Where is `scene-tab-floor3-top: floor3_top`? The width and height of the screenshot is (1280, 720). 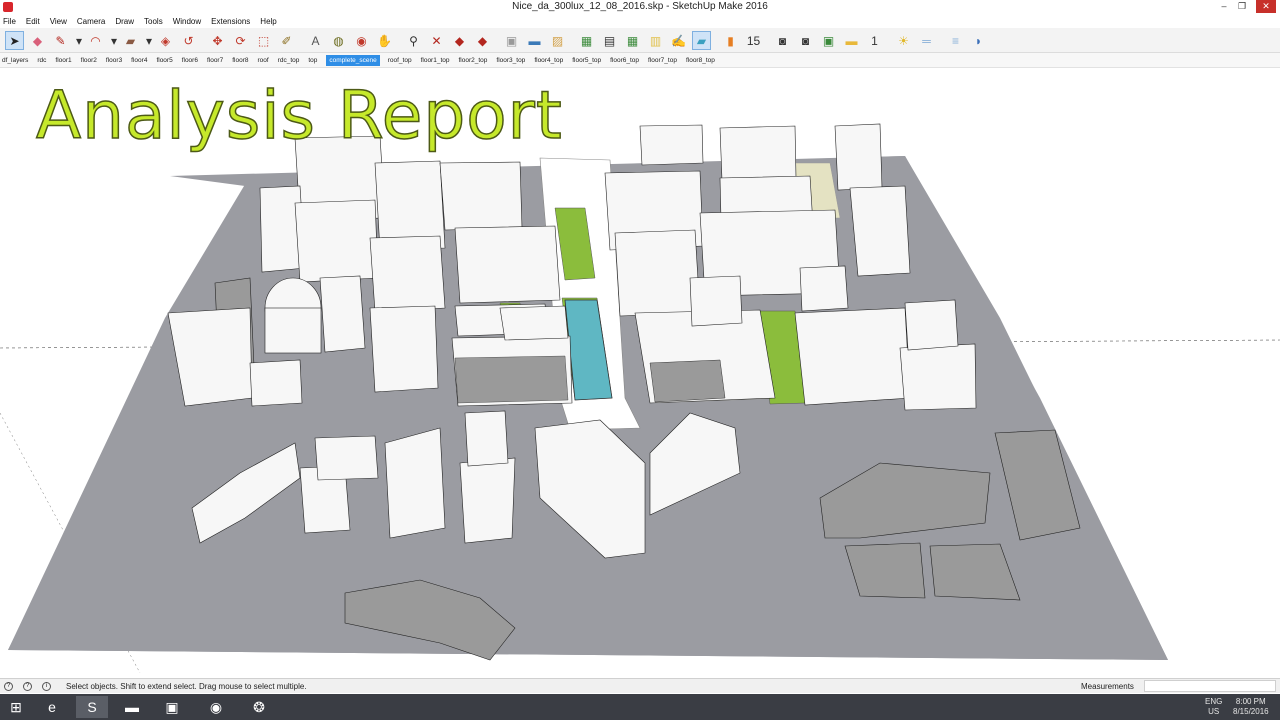
scene-tab-floor3-top: floor3_top is located at coordinates (510, 60).